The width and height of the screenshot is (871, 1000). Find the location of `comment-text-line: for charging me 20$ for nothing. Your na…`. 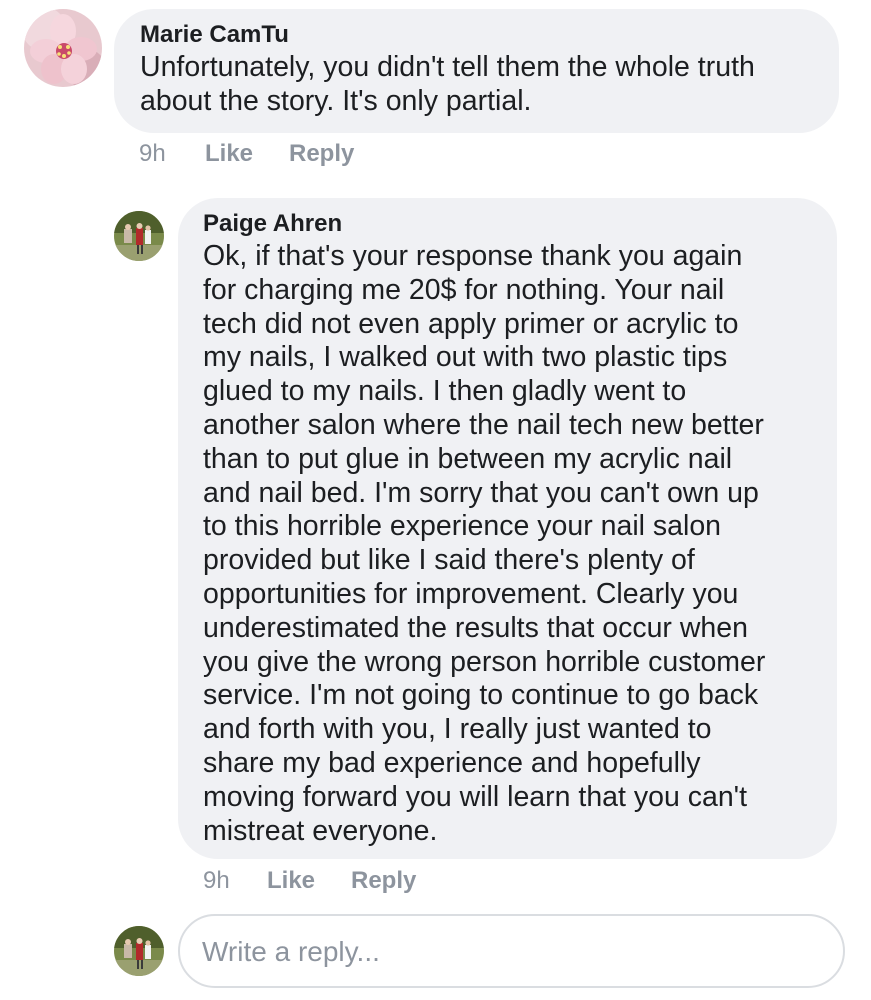

comment-text-line: for charging me 20$ for nothing. Your na… is located at coordinates (464, 289).